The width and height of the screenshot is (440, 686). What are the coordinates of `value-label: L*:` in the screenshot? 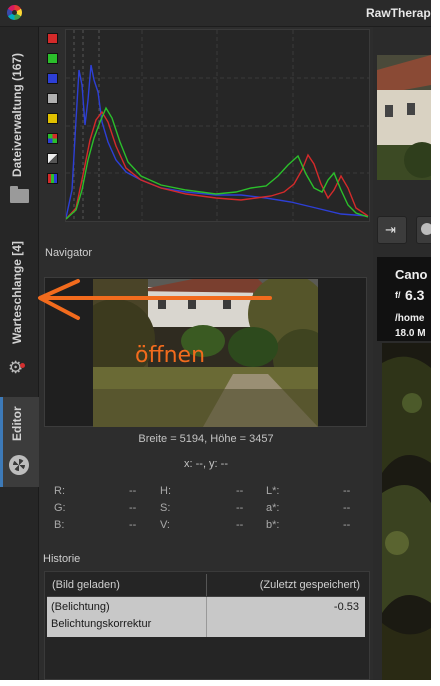 It's located at (273, 491).